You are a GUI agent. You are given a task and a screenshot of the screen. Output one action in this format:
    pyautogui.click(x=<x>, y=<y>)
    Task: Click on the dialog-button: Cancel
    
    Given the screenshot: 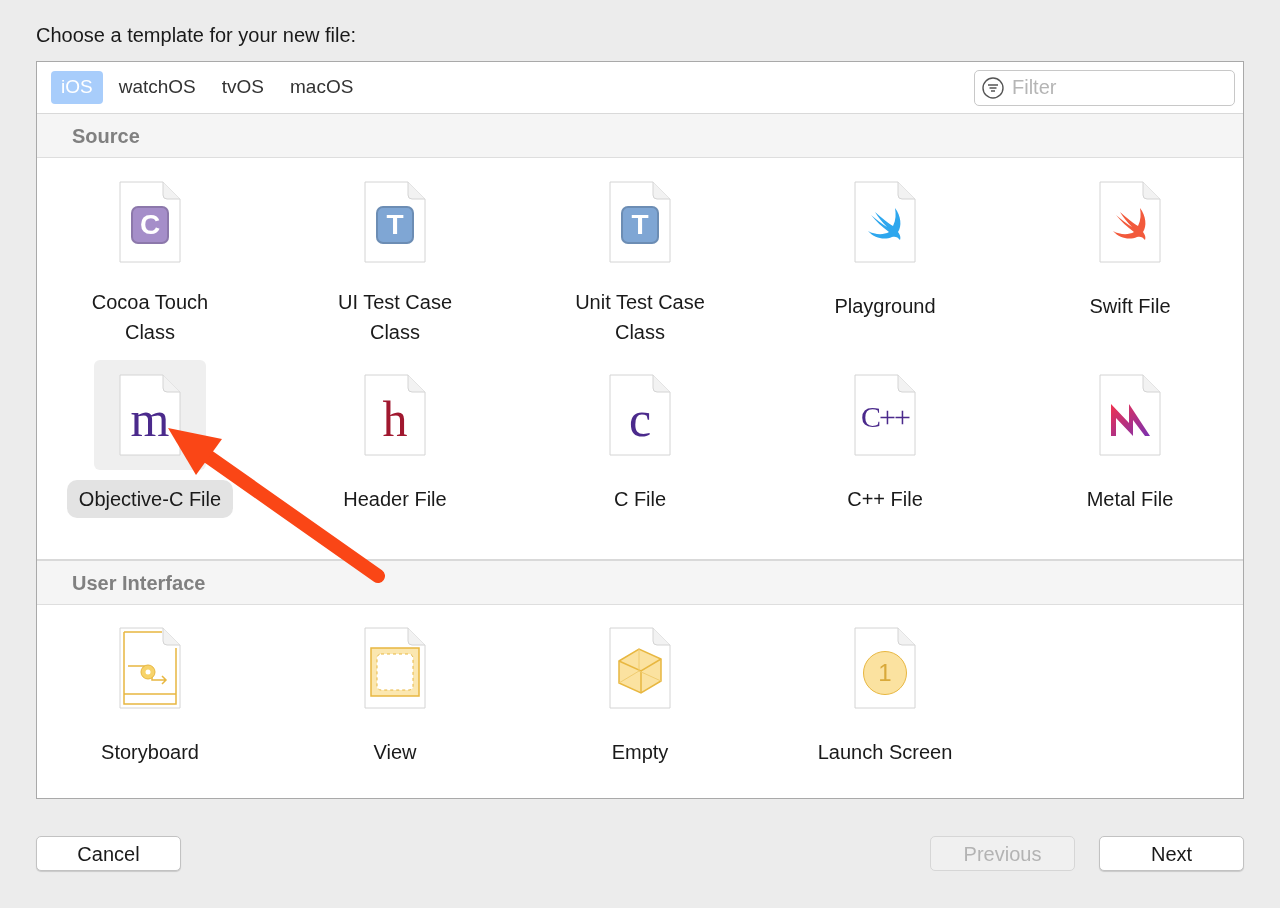 What is the action you would take?
    pyautogui.click(x=108, y=853)
    